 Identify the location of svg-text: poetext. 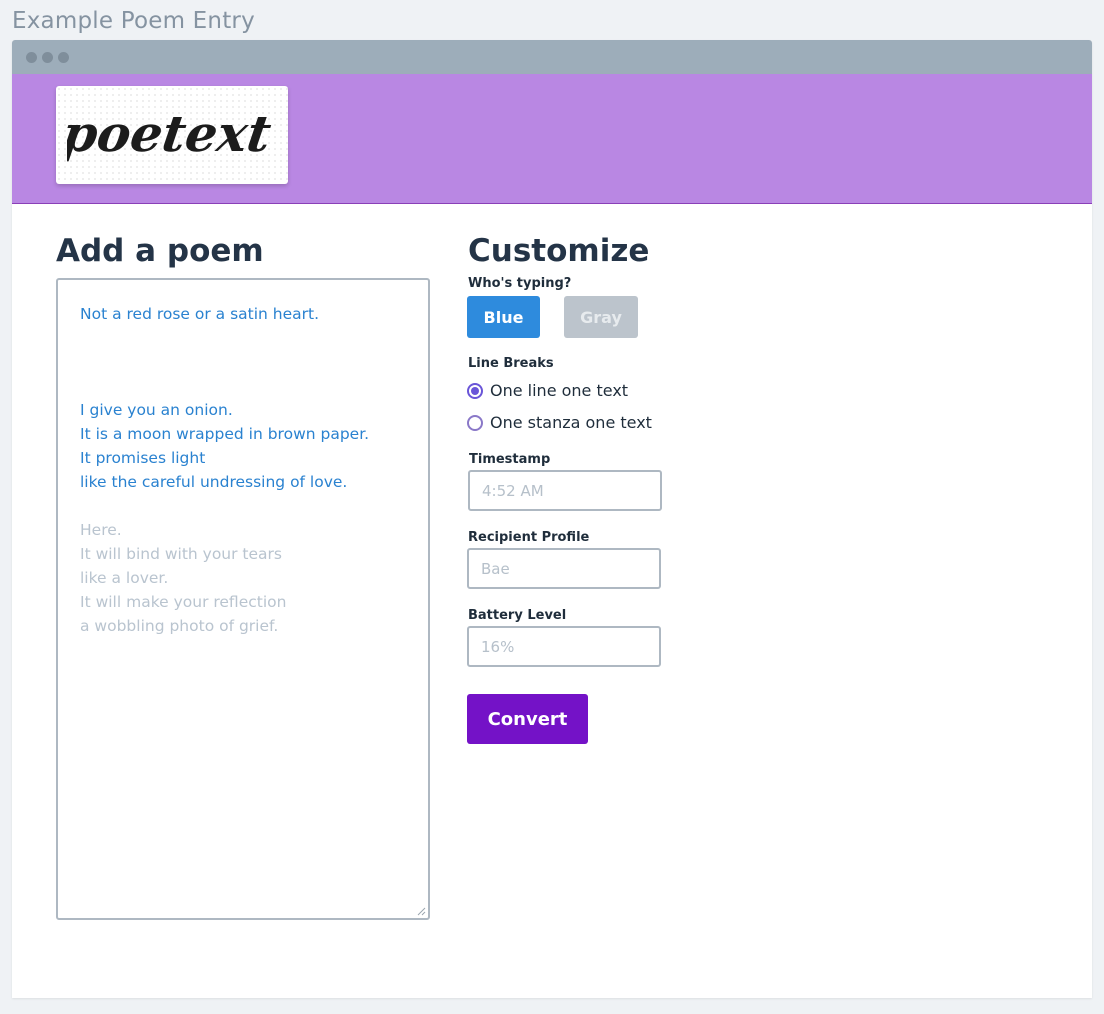
(171, 133).